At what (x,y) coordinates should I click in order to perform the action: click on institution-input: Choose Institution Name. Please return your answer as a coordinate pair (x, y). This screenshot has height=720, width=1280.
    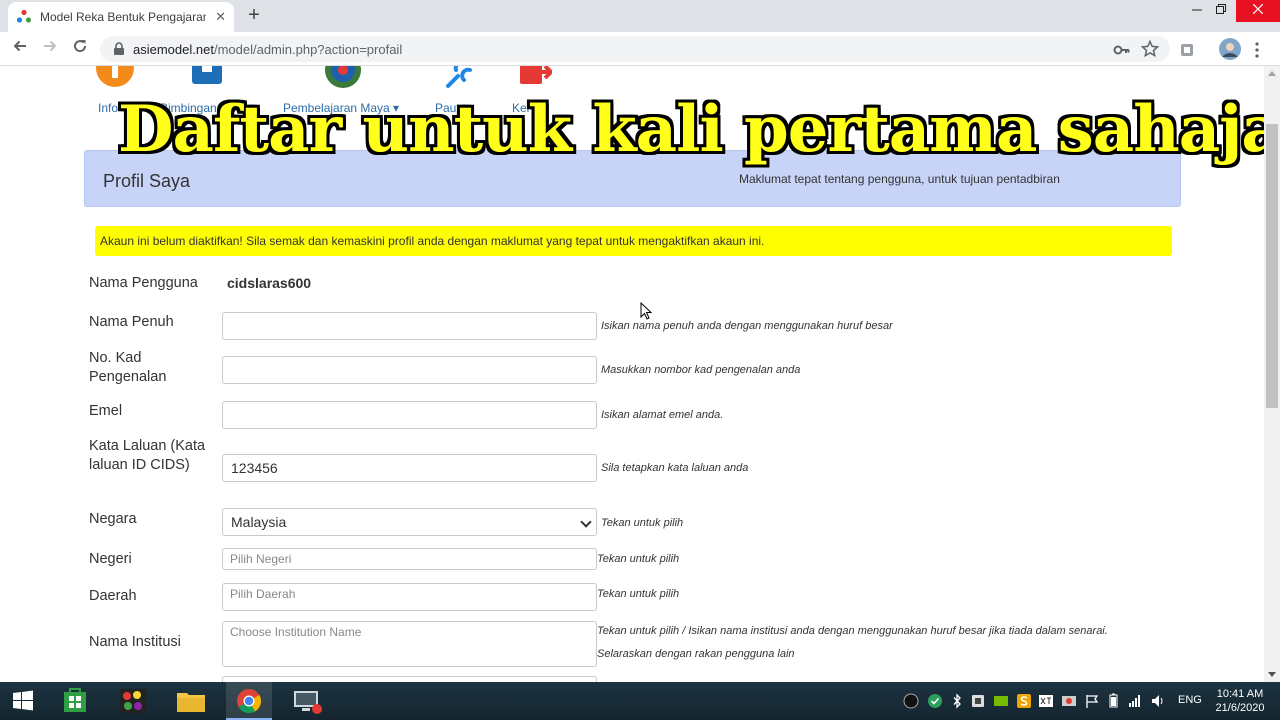
    Looking at the image, I should click on (409, 644).